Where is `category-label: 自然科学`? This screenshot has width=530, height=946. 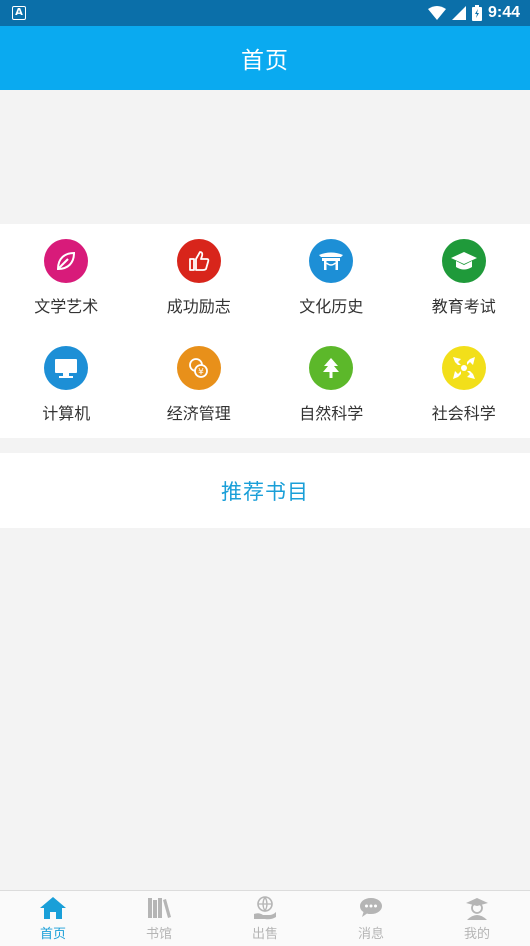
category-label: 自然科学 is located at coordinates (331, 413).